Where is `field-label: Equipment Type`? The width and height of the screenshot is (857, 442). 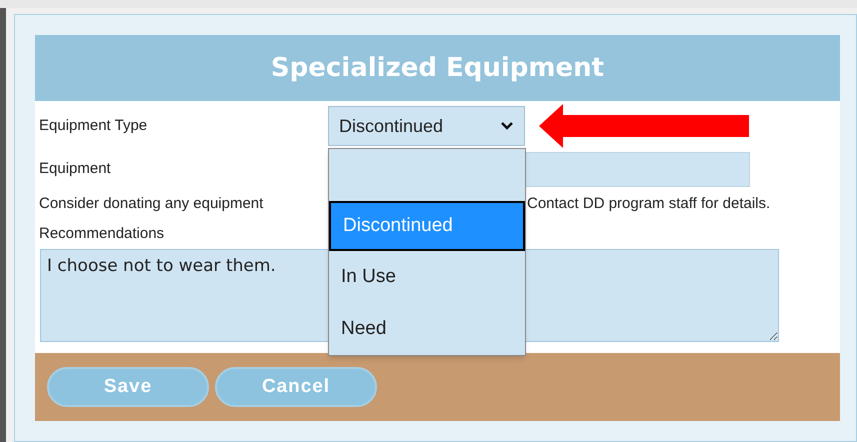 field-label: Equipment Type is located at coordinates (93, 126).